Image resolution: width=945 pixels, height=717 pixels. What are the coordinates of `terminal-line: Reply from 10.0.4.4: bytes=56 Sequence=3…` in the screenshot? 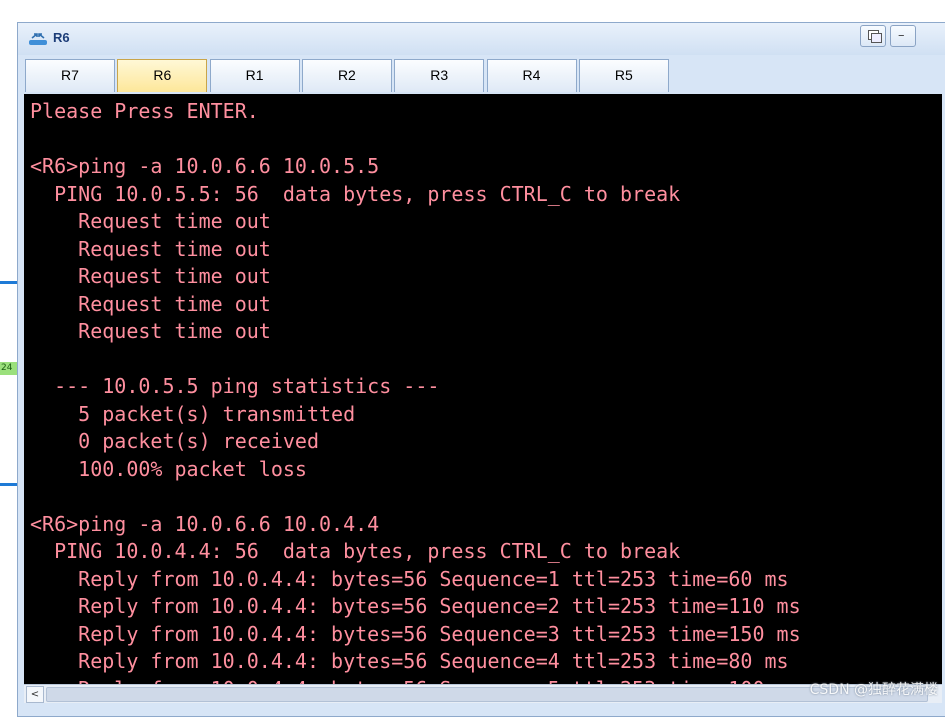 It's located at (415, 633).